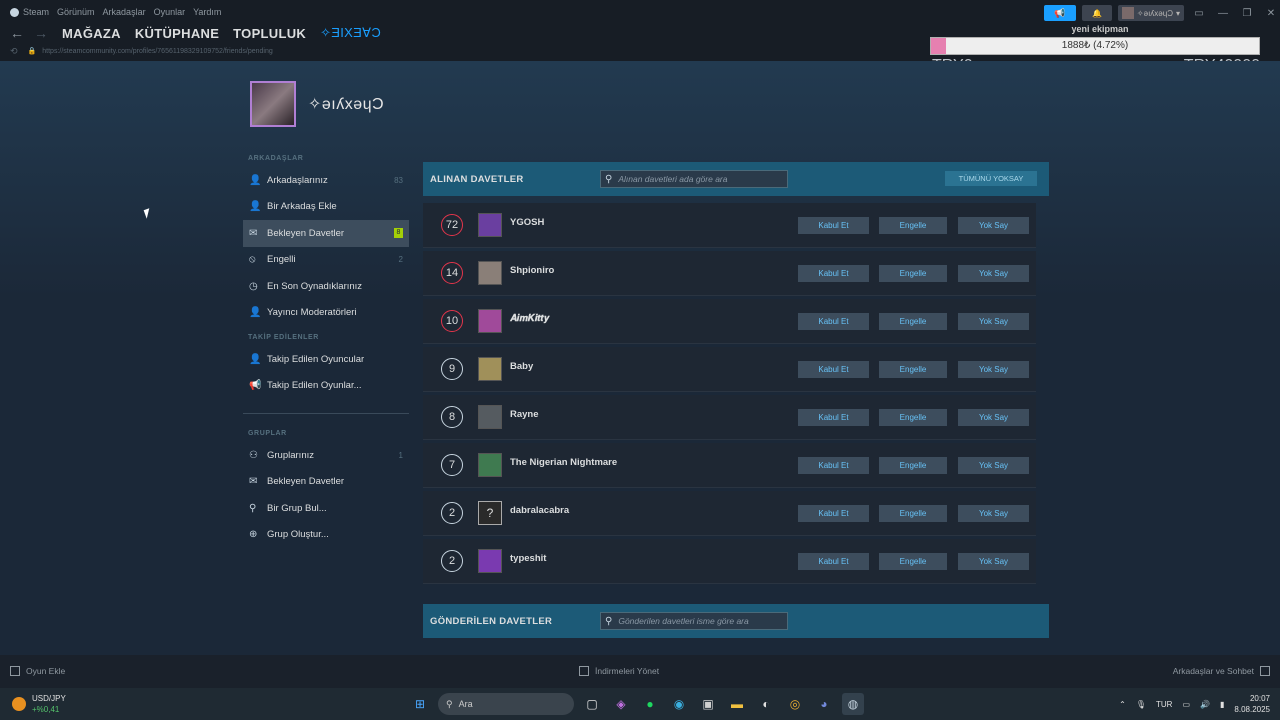 The height and width of the screenshot is (720, 1280). Describe the element at coordinates (1221, 671) in the screenshot. I see `friends-chat-button: Arkadaşlar ve Sohbet` at that location.